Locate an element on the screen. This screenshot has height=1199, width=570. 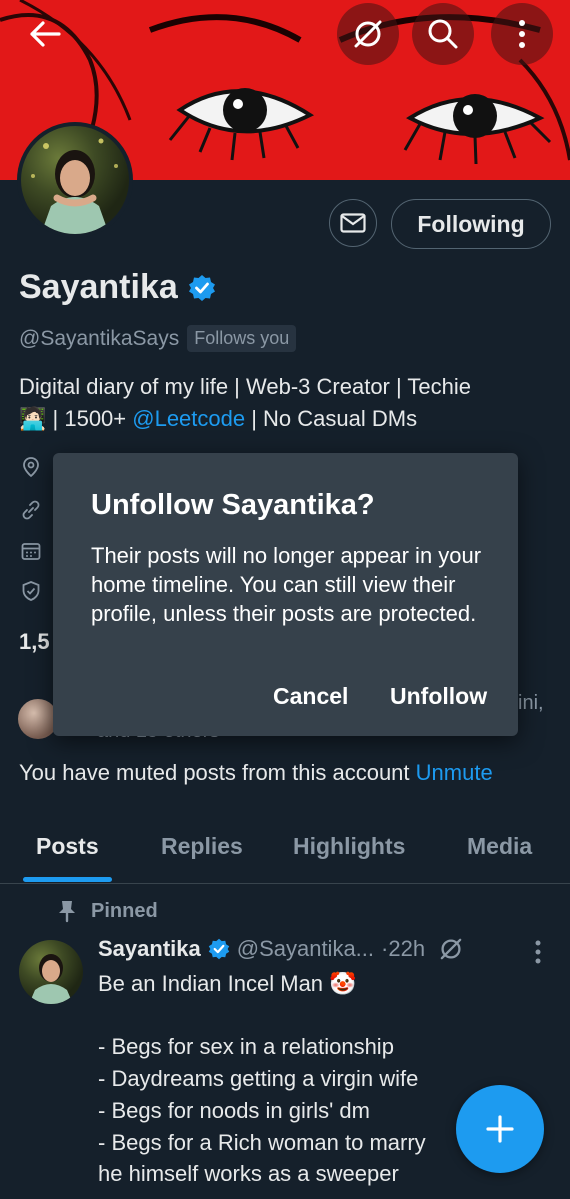
unfollow-button: Unfollow is located at coordinates (438, 696).